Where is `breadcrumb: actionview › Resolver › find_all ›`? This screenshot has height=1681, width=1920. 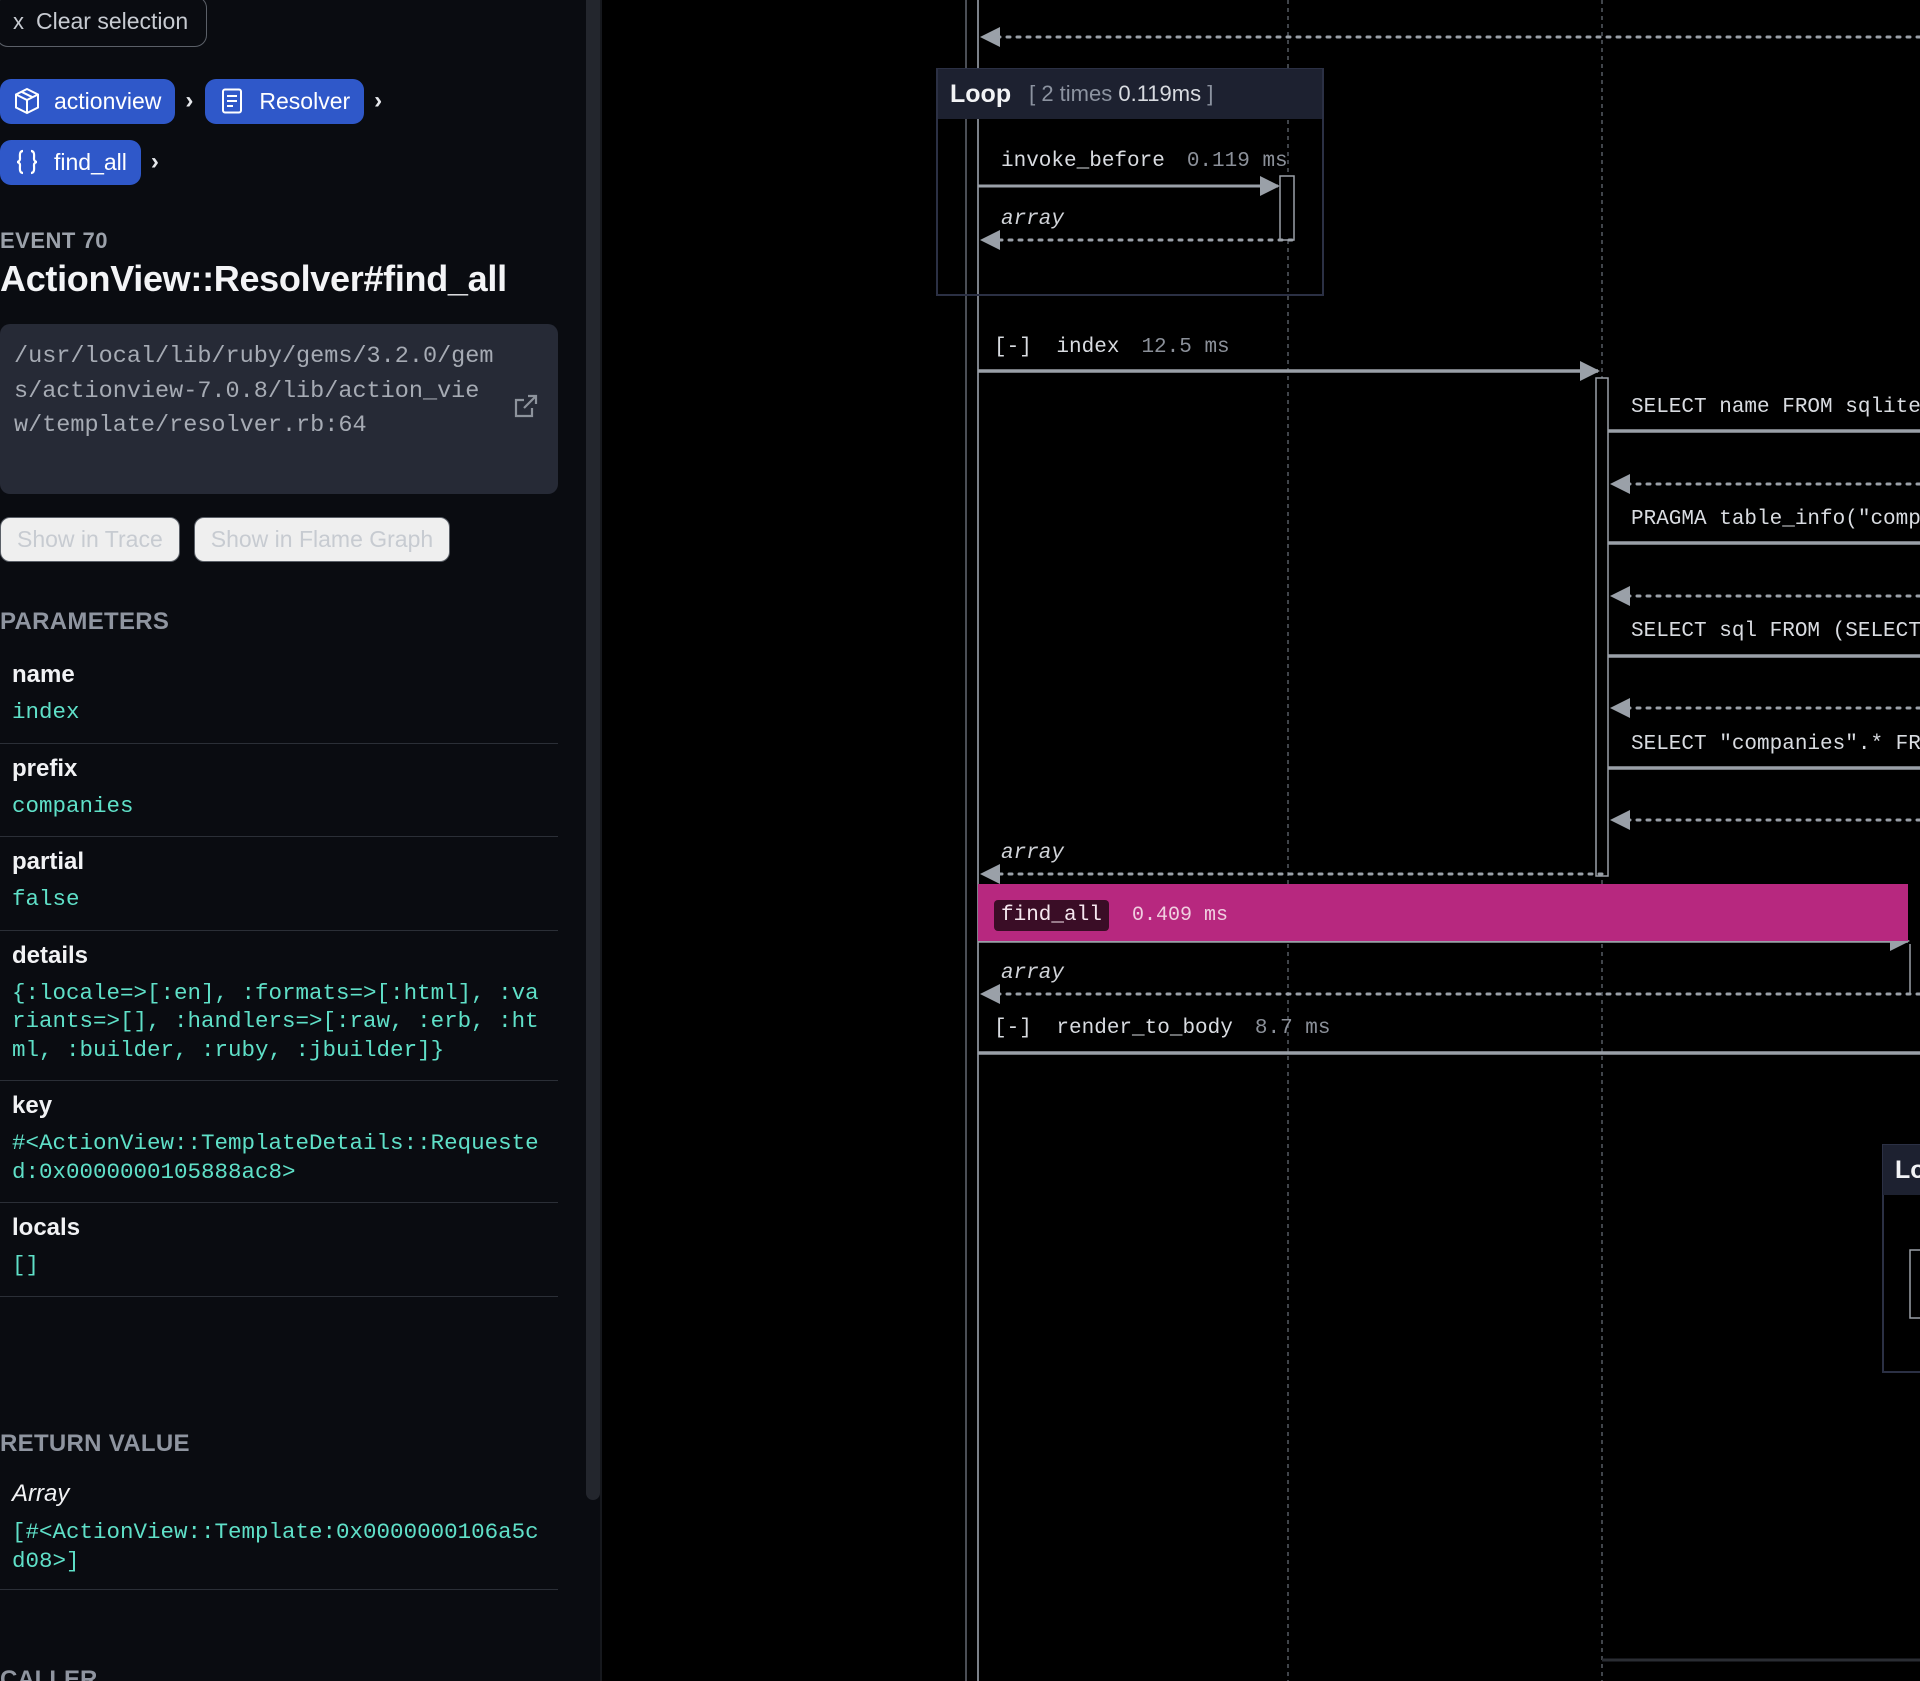
breadcrumb: actionview › Resolver › find_all › is located at coordinates (290, 139).